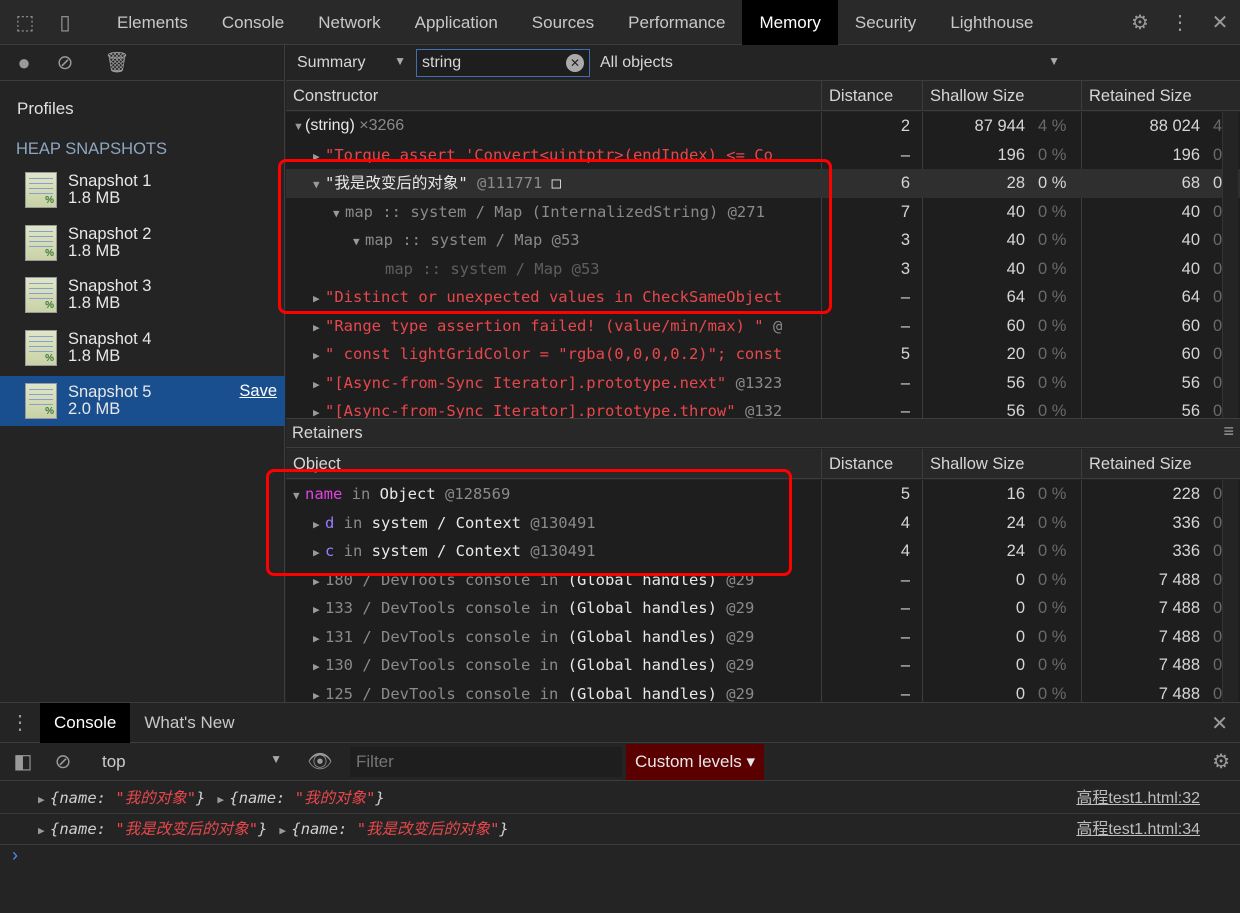 The width and height of the screenshot is (1240, 913). I want to click on tab-application: Application, so click(456, 22).